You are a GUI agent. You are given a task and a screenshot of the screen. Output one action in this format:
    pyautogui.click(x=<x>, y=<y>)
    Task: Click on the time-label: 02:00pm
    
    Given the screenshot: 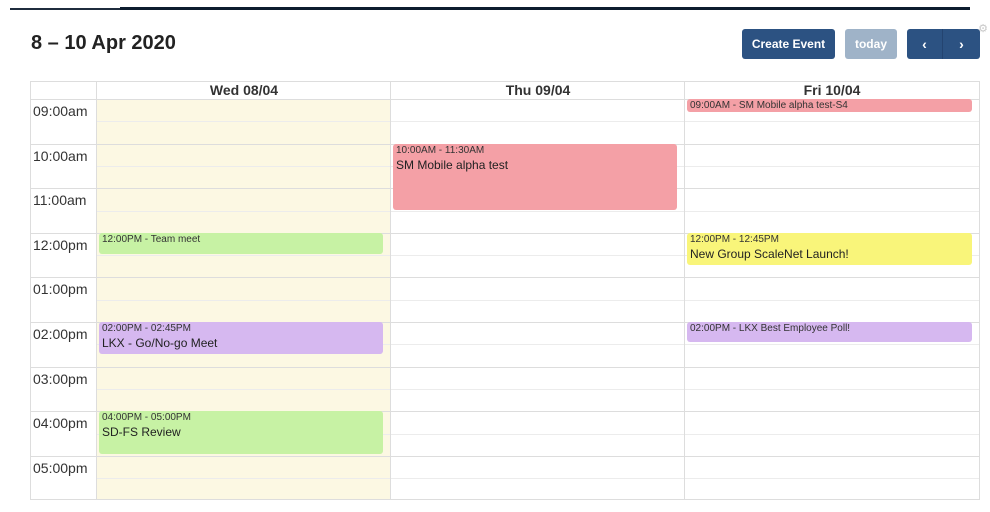 What is the action you would take?
    pyautogui.click(x=60, y=334)
    